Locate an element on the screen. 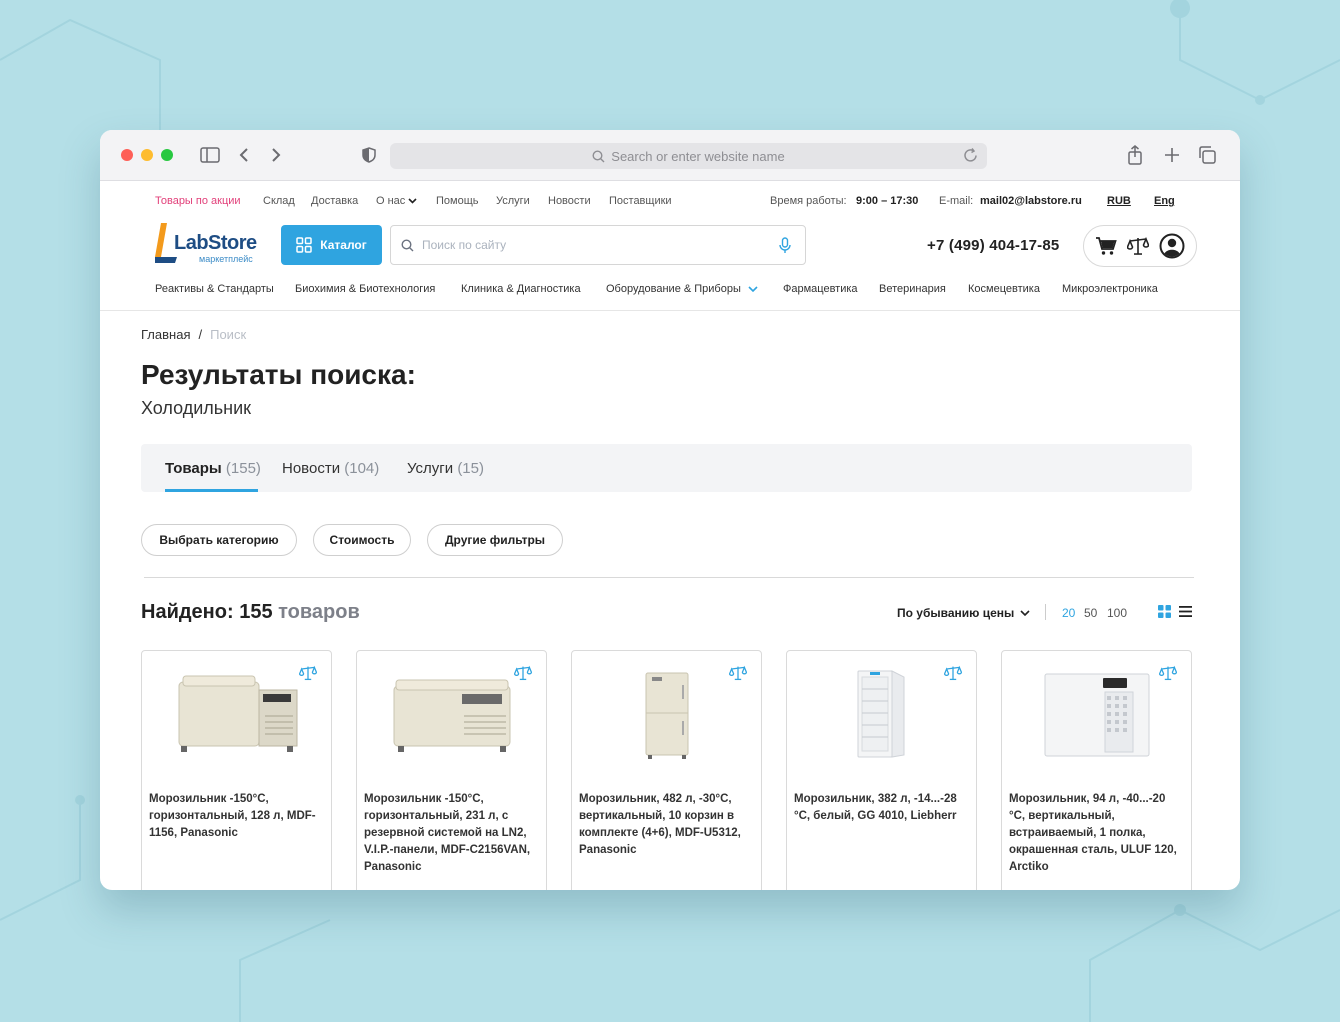 This screenshot has width=1340, height=1022. search-placeholder: Поиск по сайту is located at coordinates (464, 245).